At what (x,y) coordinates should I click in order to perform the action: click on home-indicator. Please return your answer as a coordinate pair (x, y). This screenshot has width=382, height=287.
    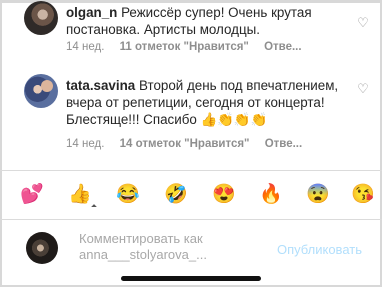
    Looking at the image, I should click on (191, 278).